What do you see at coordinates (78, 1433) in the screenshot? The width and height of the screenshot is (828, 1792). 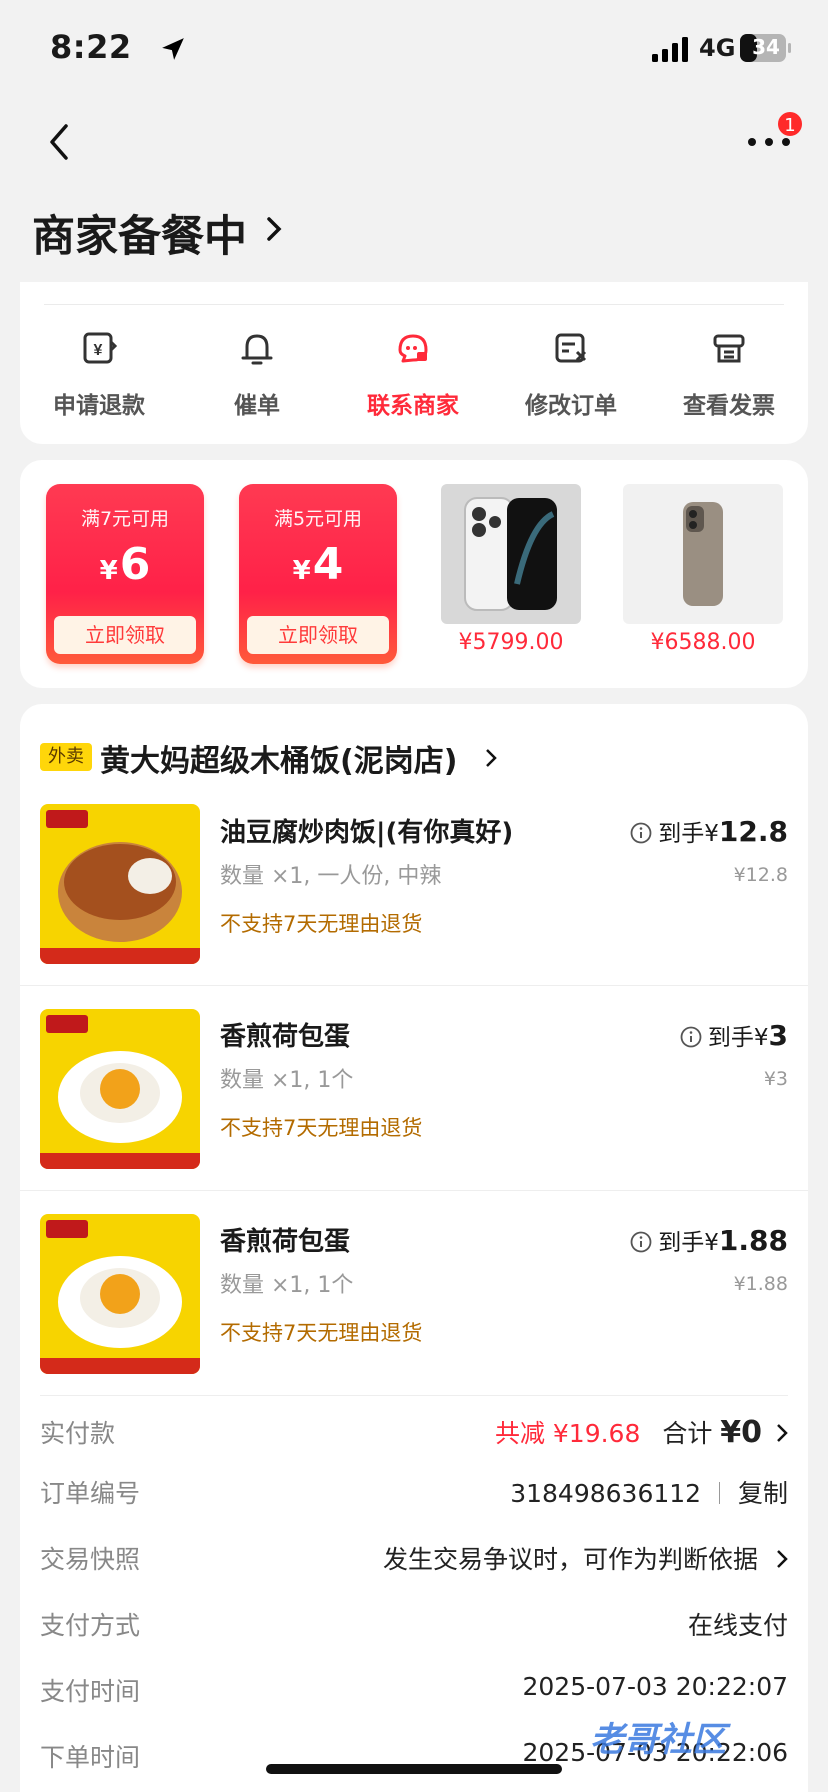 I see `paid-label: 实付款` at bounding box center [78, 1433].